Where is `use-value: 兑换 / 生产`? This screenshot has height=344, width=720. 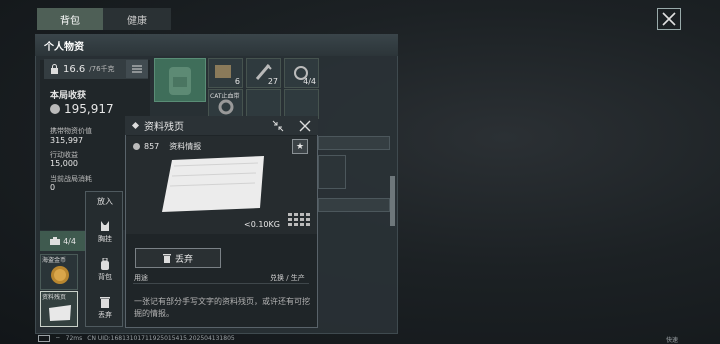
use-value: 兑换 / 生产 is located at coordinates (287, 278).